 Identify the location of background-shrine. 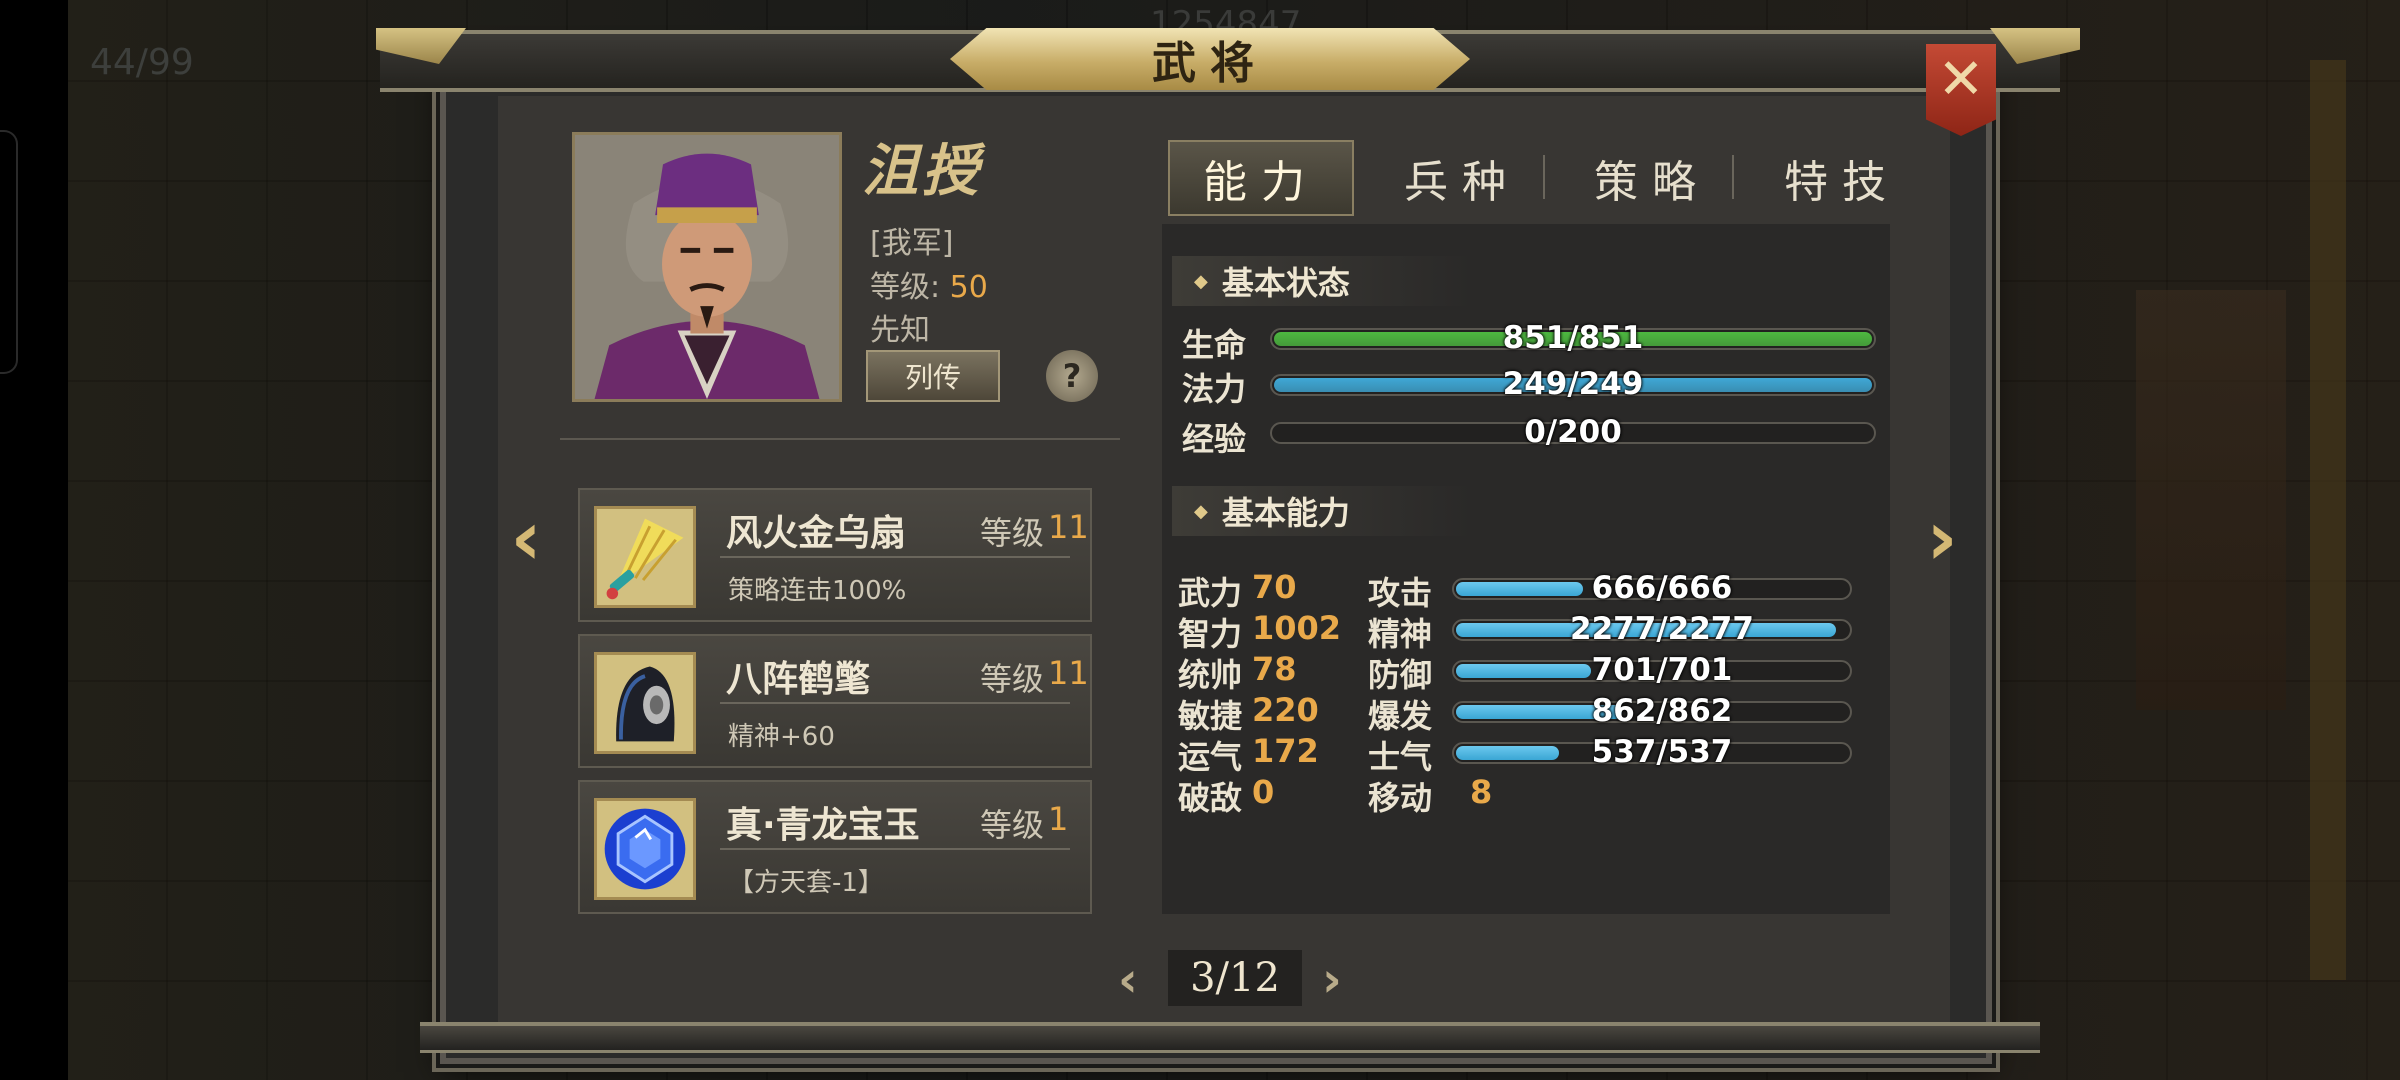
(2211, 500).